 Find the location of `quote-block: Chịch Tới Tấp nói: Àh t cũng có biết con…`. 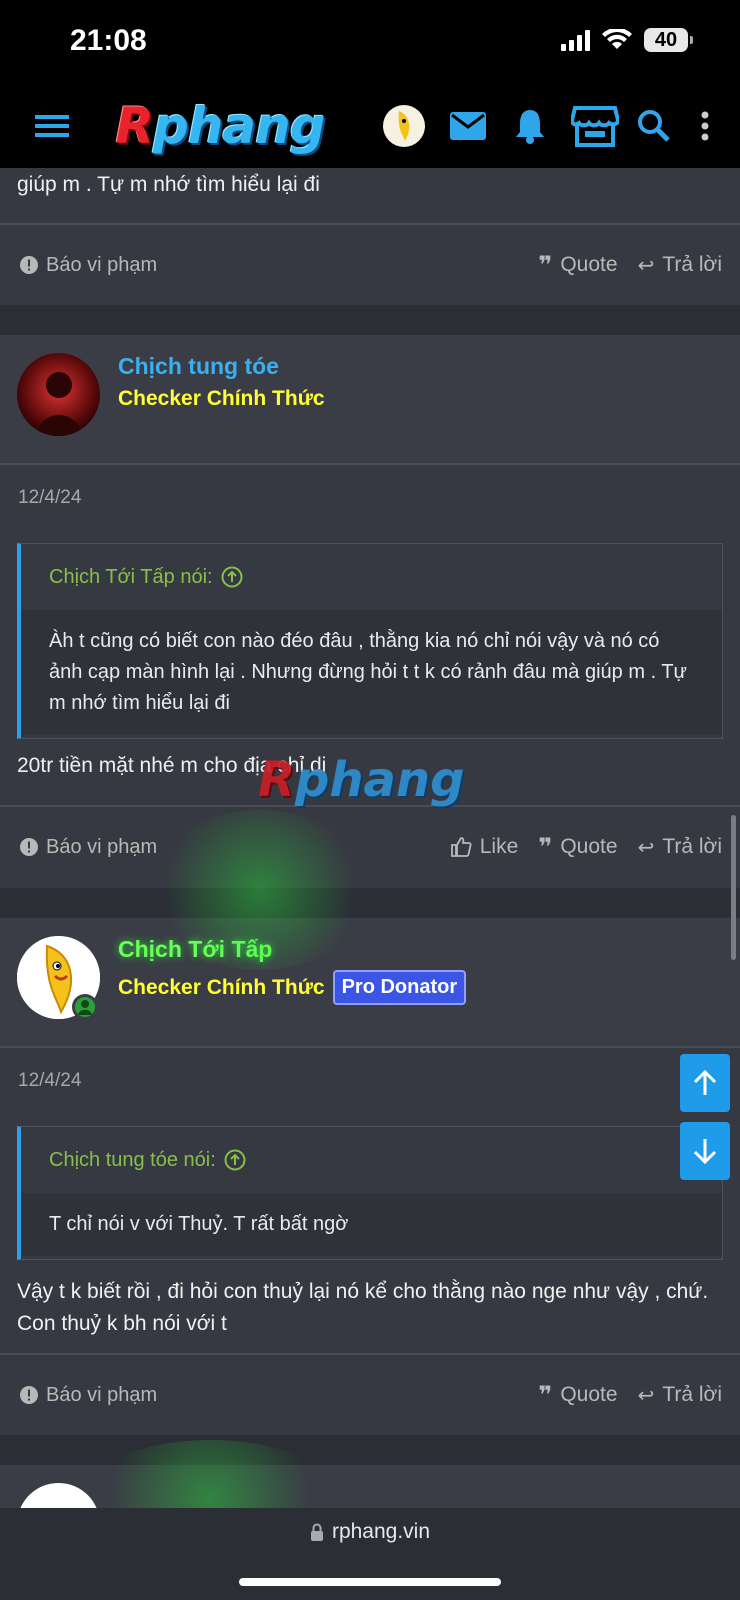

quote-block: Chịch Tới Tấp nói: Àh t cũng có biết con… is located at coordinates (370, 641).